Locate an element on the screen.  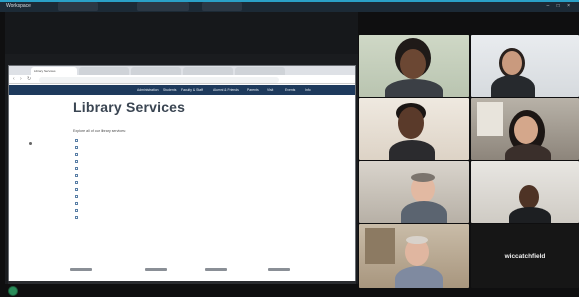
nav-item: Faculty & Staff is located at coordinates (192, 90).